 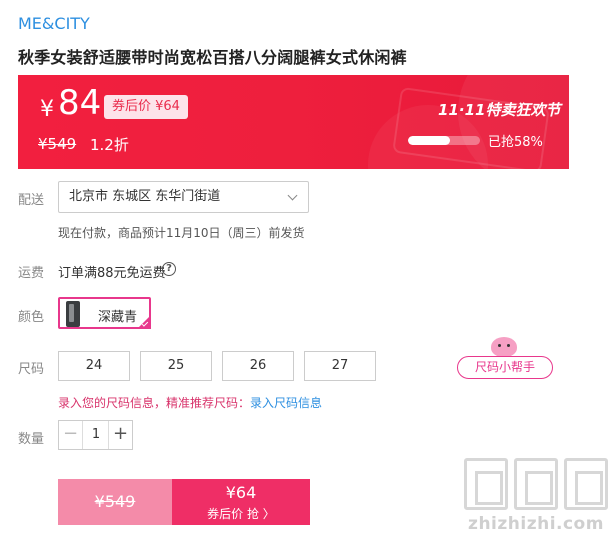 What do you see at coordinates (118, 317) in the screenshot?
I see `color-option-label: 深藏青` at bounding box center [118, 317].